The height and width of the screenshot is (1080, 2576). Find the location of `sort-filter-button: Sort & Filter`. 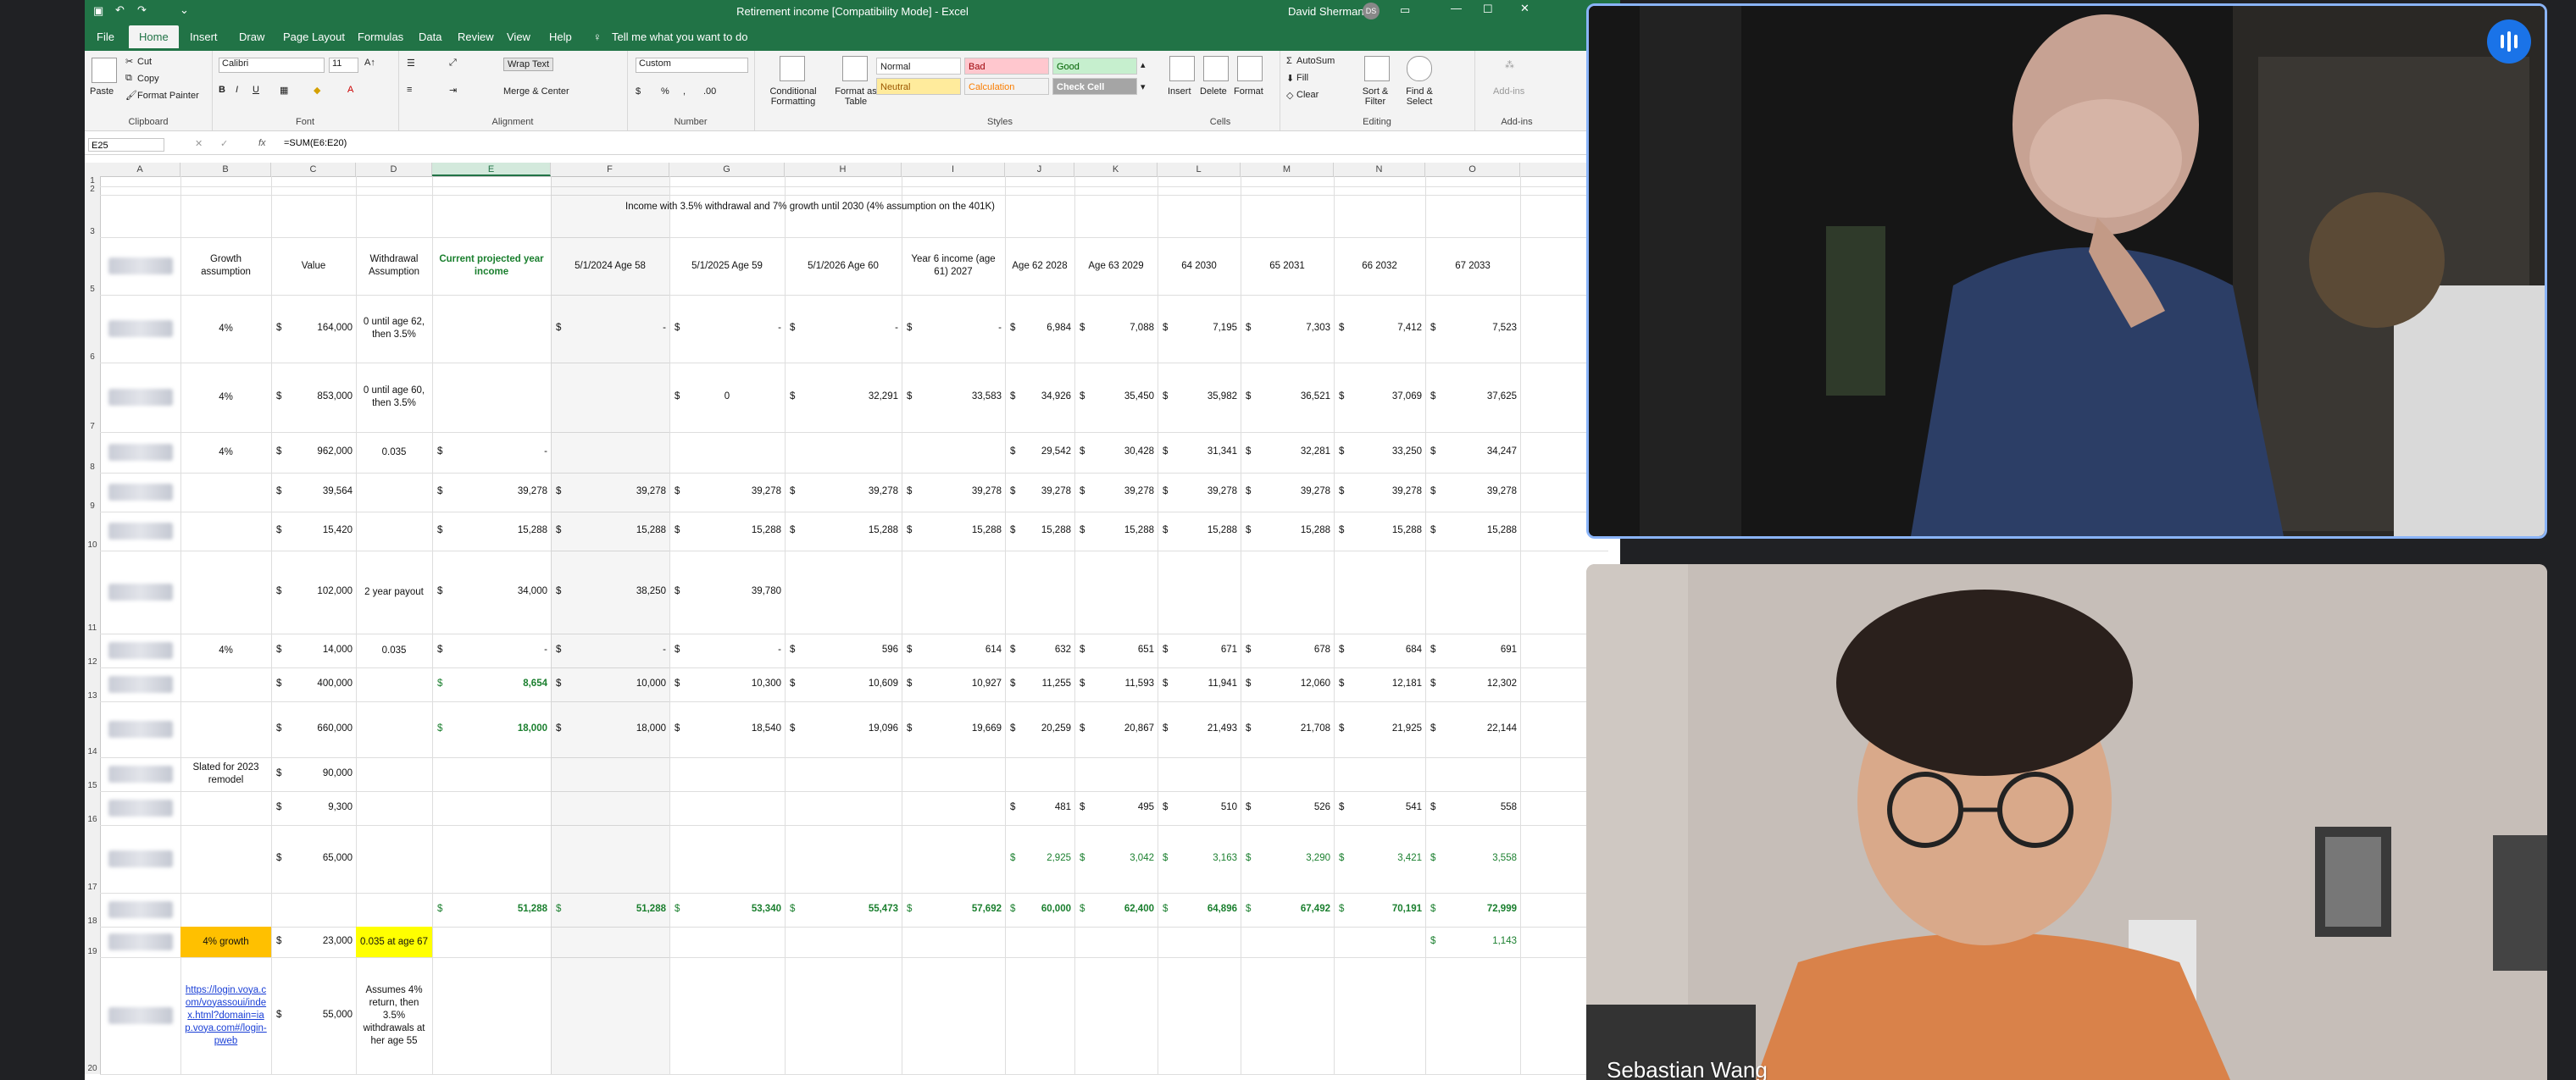

sort-filter-button: Sort & Filter is located at coordinates (1375, 96).